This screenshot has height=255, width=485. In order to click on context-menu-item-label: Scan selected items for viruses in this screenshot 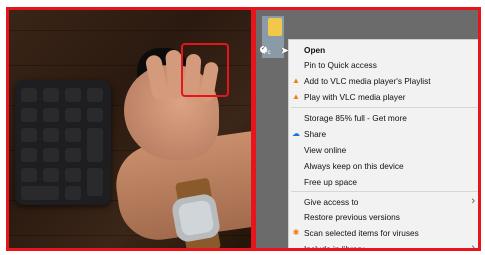, I will do `click(361, 233)`.